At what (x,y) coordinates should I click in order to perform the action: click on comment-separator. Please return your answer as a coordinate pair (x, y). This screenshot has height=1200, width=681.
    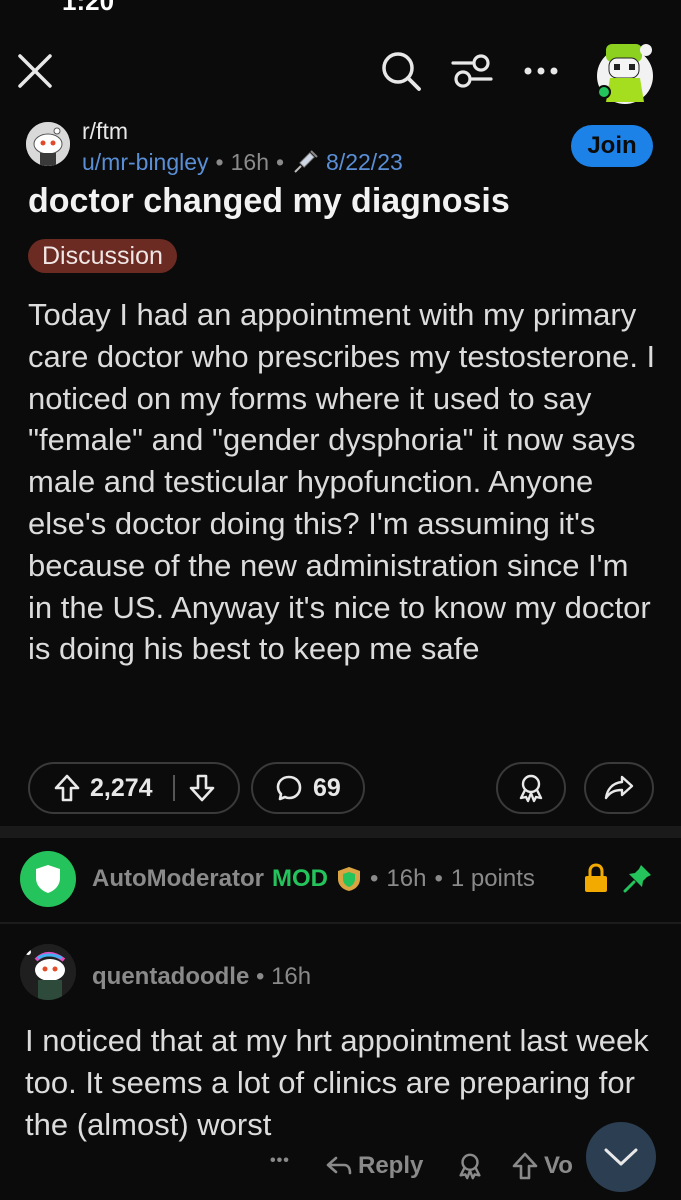
    Looking at the image, I should click on (340, 923).